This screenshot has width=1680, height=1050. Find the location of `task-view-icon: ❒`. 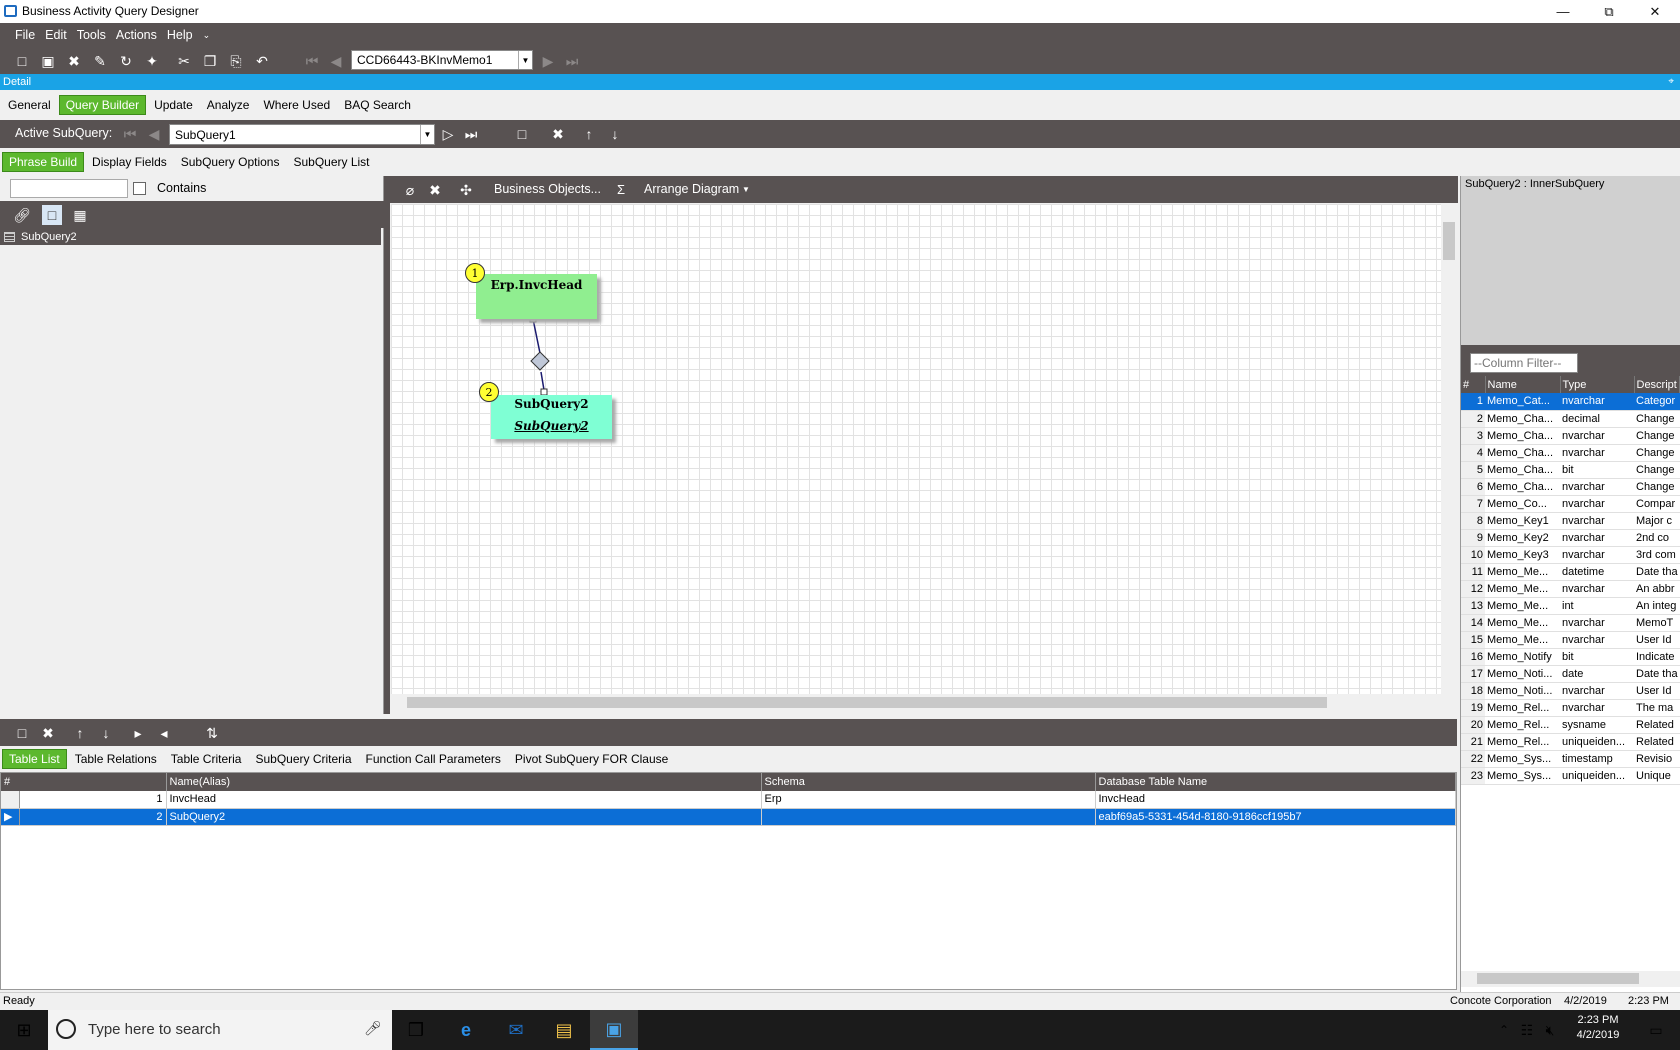

task-view-icon: ❒ is located at coordinates (416, 1030).